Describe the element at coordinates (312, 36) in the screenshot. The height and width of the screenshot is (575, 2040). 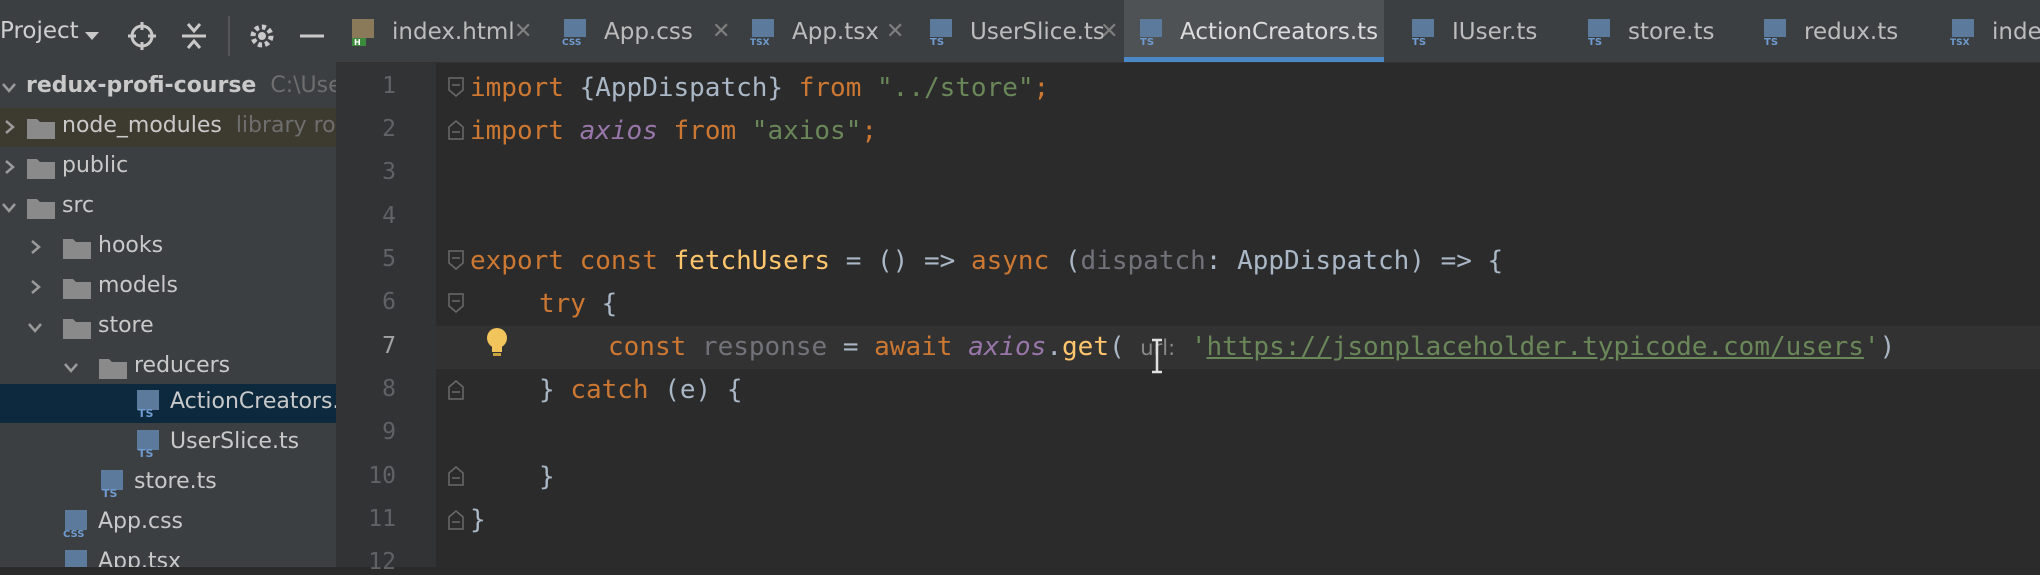
I see `minimize-icon` at that location.